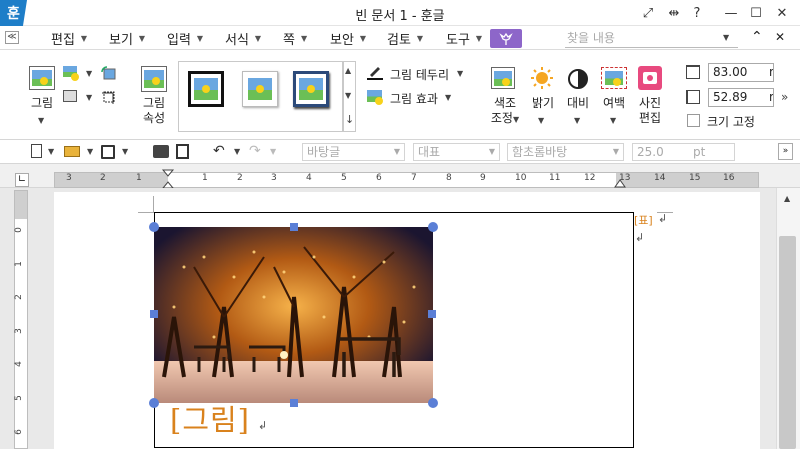  What do you see at coordinates (432, 314) in the screenshot?
I see `resize-handle-right` at bounding box center [432, 314].